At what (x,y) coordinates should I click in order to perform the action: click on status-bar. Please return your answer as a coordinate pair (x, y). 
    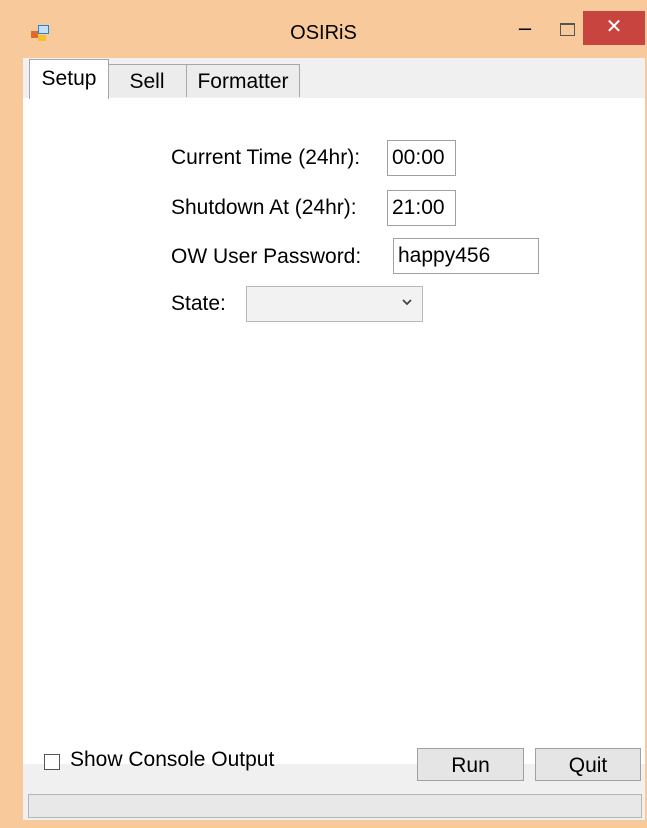
    Looking at the image, I should click on (335, 806).